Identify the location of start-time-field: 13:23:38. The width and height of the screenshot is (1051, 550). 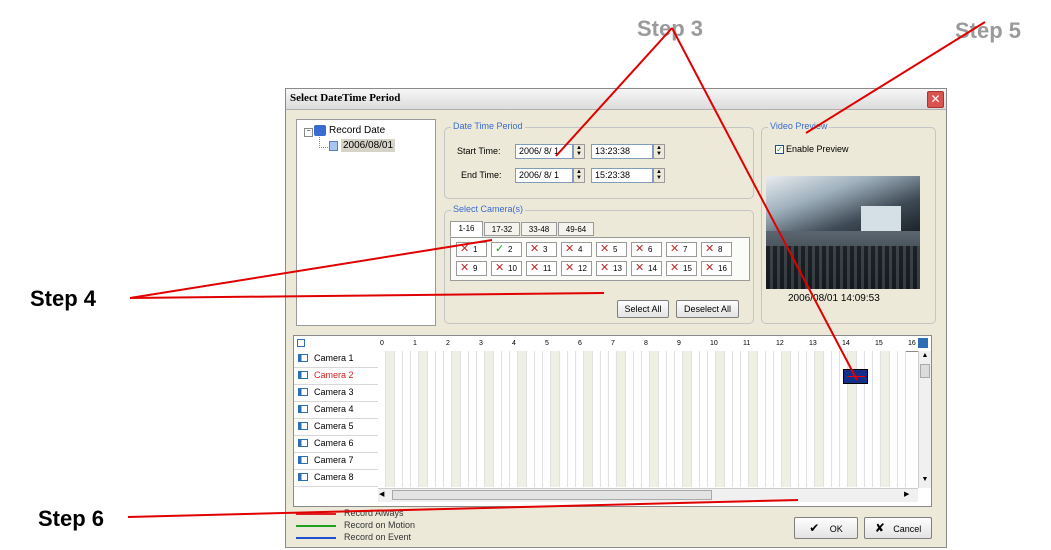
(622, 151).